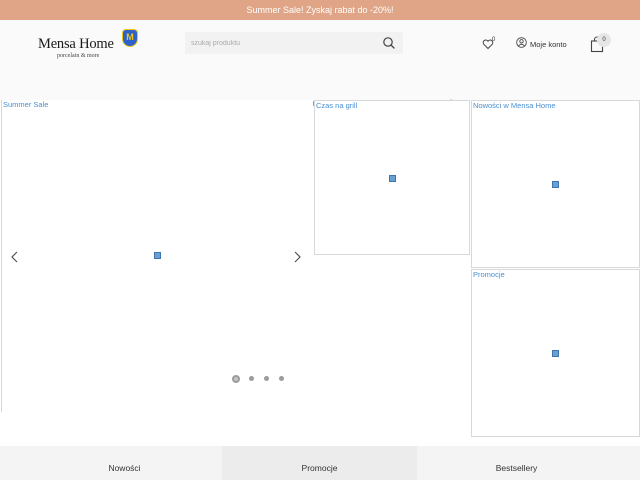 This screenshot has height=480, width=640. What do you see at coordinates (516, 463) in the screenshot?
I see `tab-bestsellery: Bestsellery` at bounding box center [516, 463].